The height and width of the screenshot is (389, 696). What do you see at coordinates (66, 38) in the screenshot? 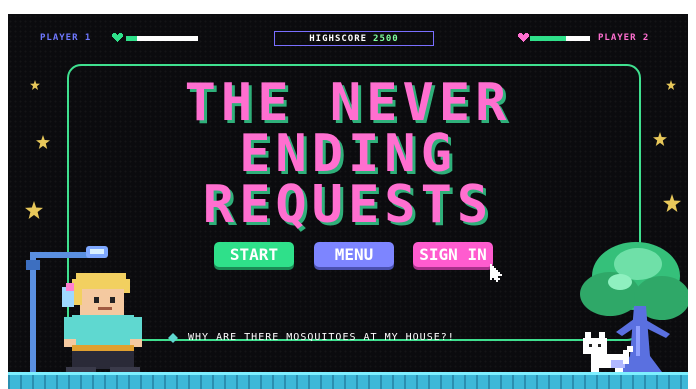
I see `player1-label: PLAYER 1` at bounding box center [66, 38].